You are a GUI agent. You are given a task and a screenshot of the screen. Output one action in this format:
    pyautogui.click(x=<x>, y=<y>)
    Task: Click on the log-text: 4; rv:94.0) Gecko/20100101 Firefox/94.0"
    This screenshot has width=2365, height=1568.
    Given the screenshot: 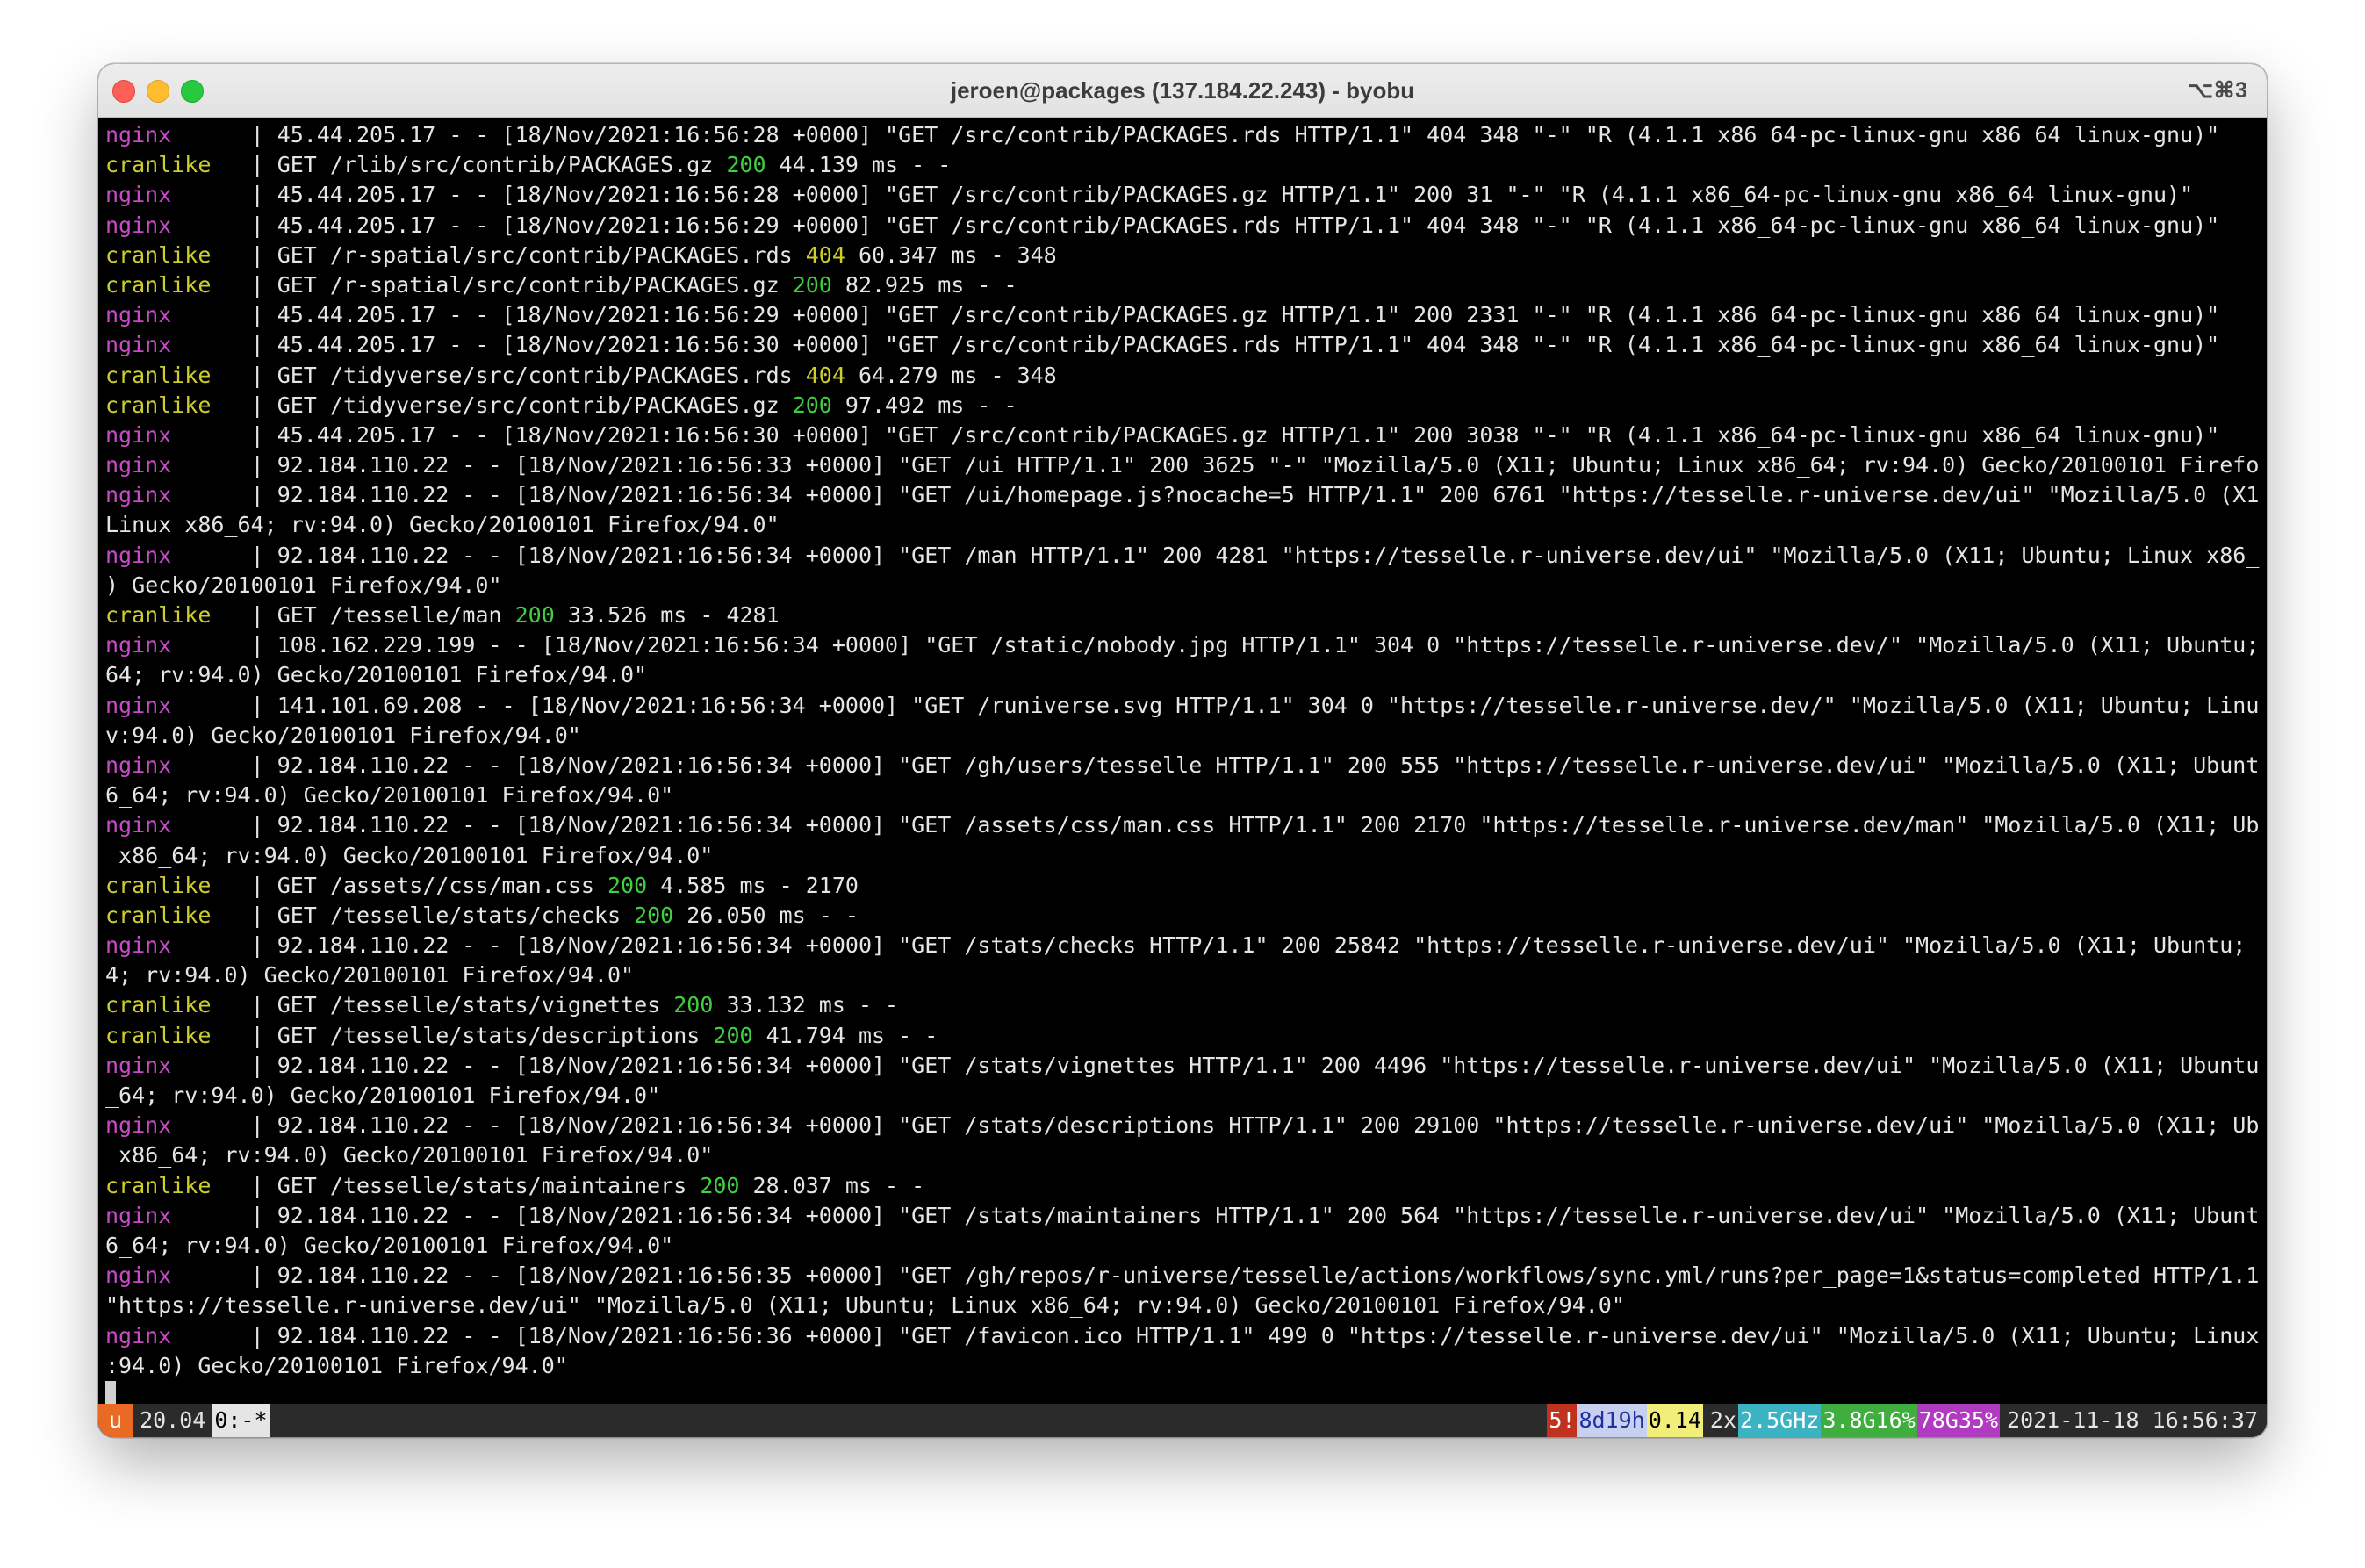 What is the action you would take?
    pyautogui.click(x=370, y=975)
    